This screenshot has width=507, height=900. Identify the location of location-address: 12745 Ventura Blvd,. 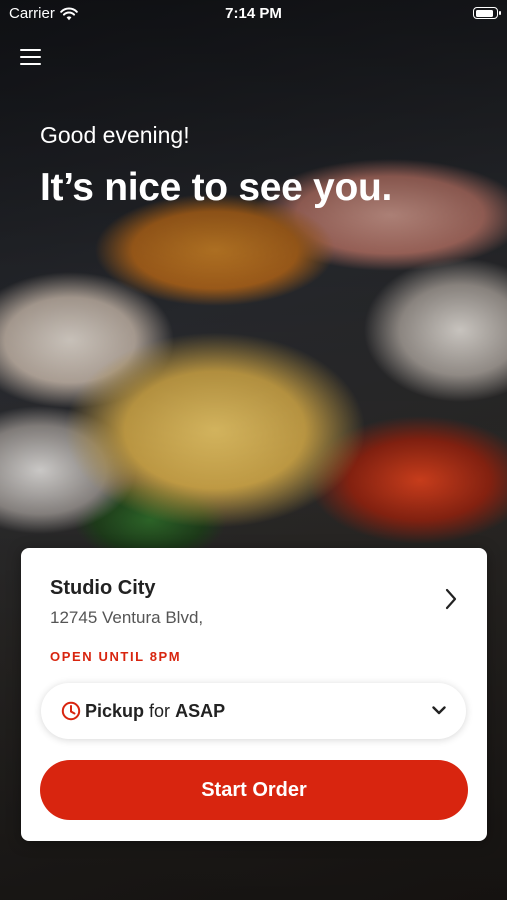
(127, 617).